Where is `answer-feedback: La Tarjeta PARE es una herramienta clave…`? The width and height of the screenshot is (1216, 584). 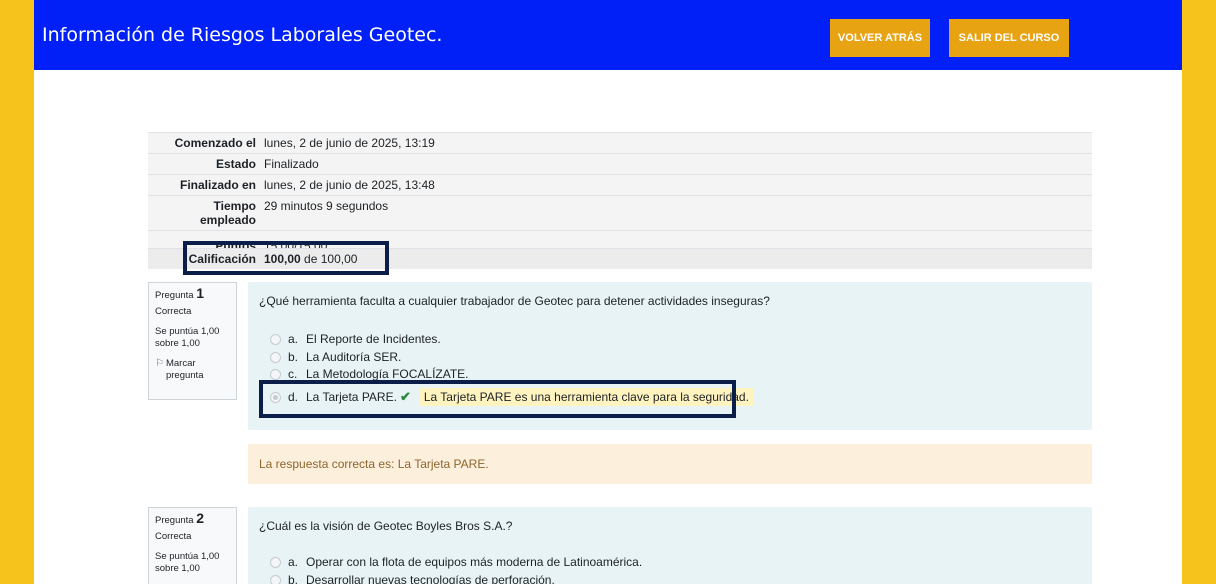
answer-feedback: La Tarjeta PARE es una herramienta clave… is located at coordinates (586, 397).